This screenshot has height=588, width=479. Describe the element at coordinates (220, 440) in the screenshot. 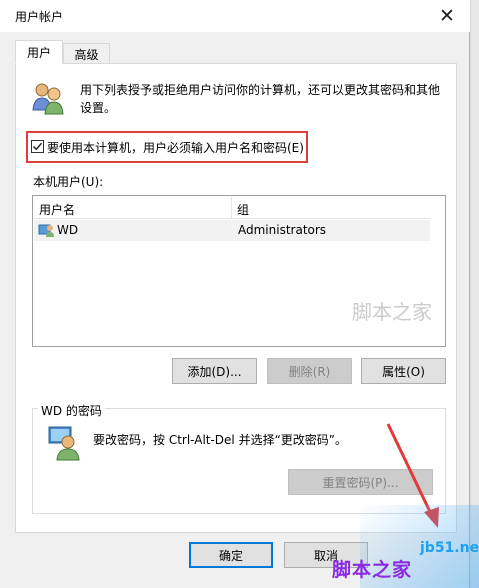

I see `password-instructions: 要改密码，按 Ctrl-Alt-Del 并选择“更改密码”。` at that location.